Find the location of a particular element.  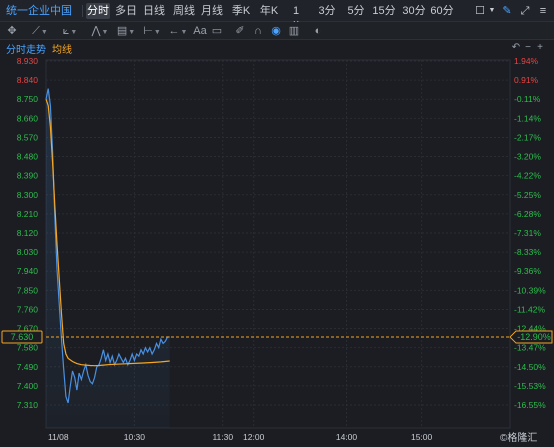

y-tick-left: 8.300 is located at coordinates (28, 195).